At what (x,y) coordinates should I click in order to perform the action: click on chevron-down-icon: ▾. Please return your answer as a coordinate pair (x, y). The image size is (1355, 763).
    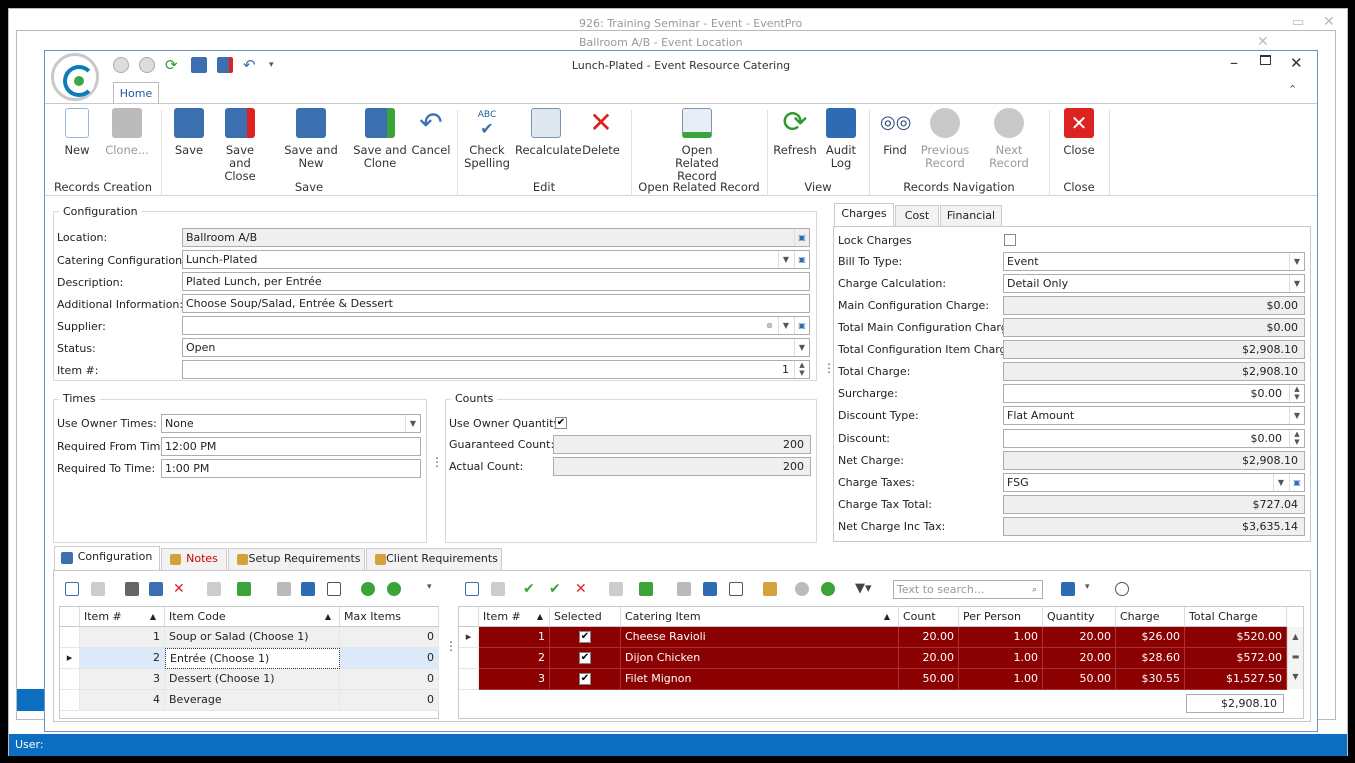
    Looking at the image, I should click on (434, 589).